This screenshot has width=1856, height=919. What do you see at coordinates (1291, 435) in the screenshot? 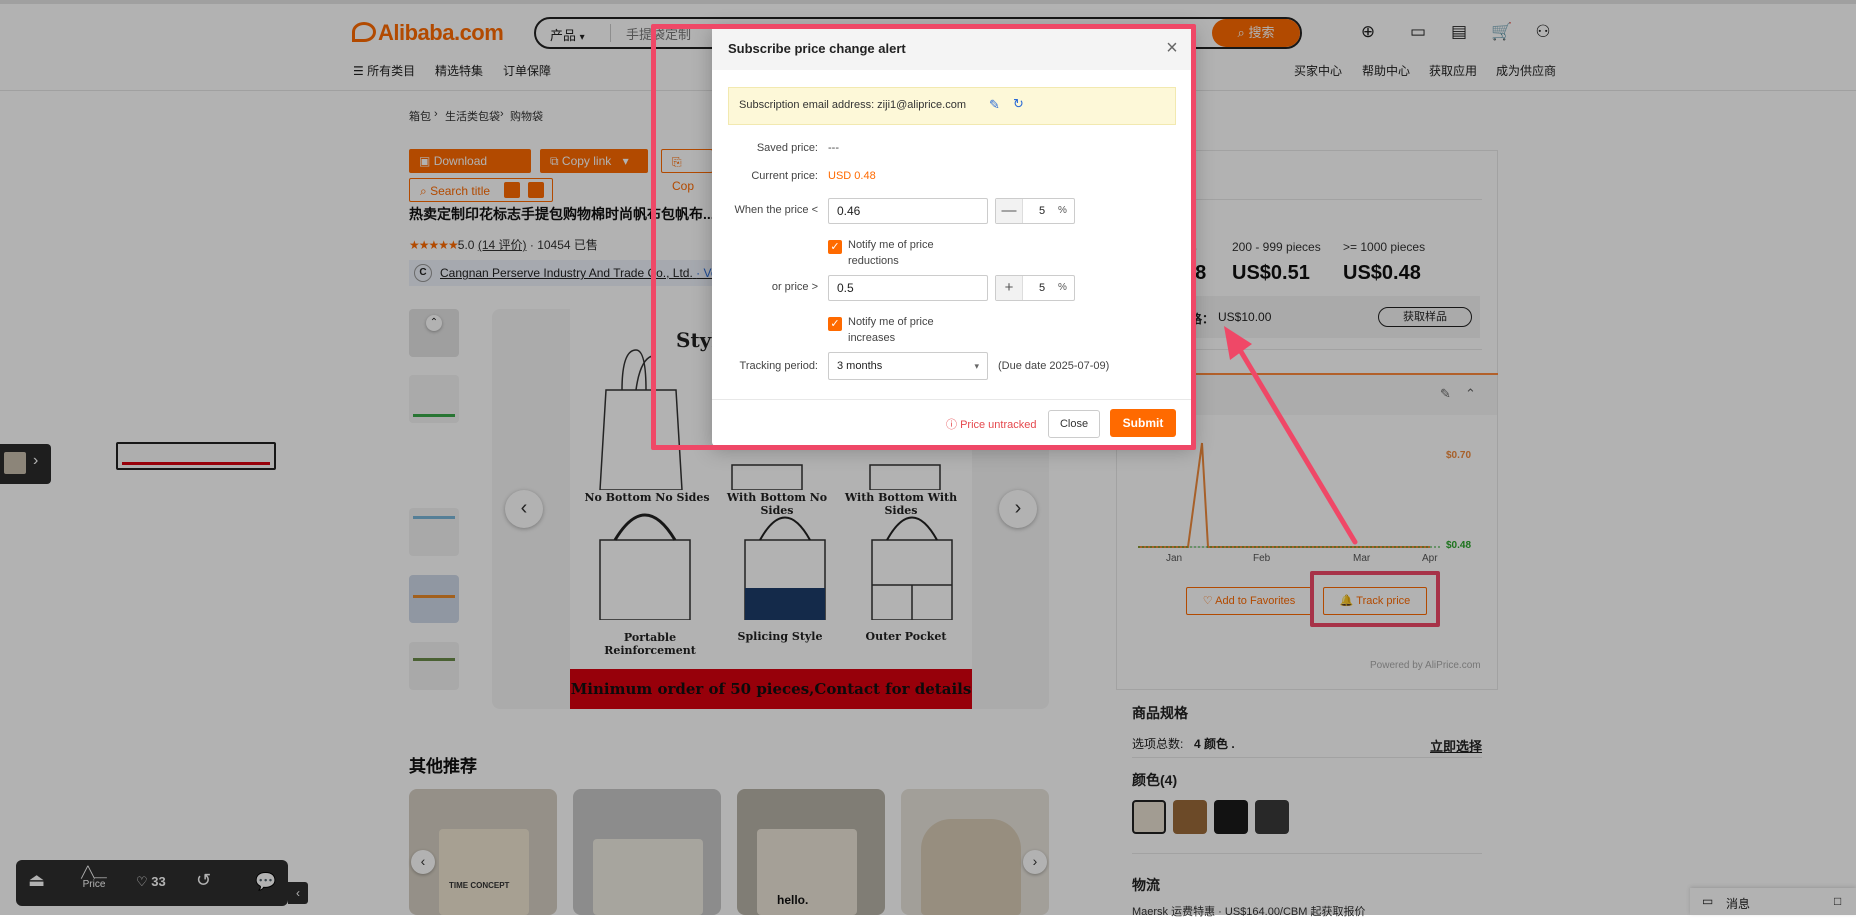
I see `annotation-arrow` at bounding box center [1291, 435].